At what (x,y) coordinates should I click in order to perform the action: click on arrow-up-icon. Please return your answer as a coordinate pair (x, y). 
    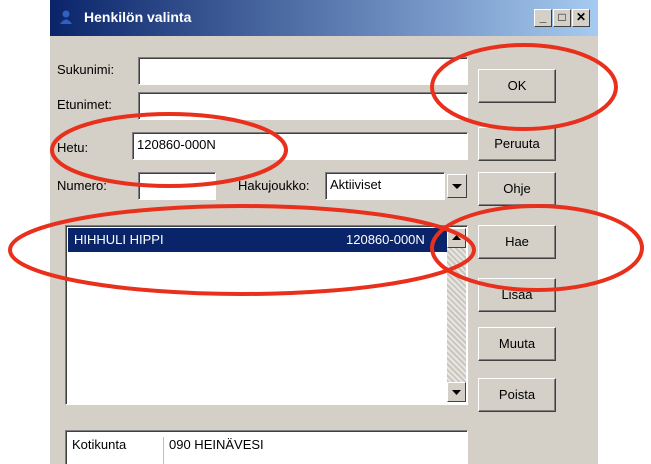
    Looking at the image, I should click on (456, 237).